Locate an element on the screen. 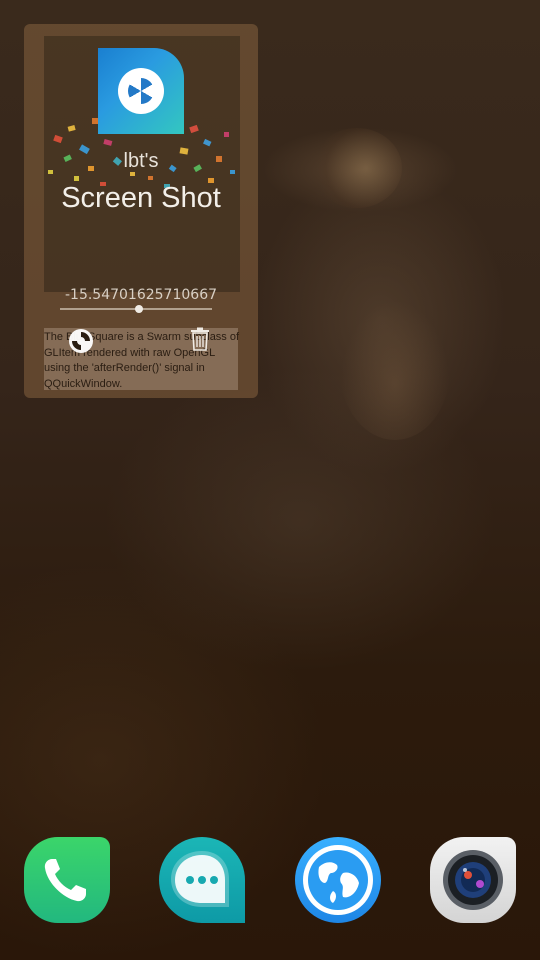 The image size is (540, 960). app-title-line2: Screen Shot is located at coordinates (141, 198).